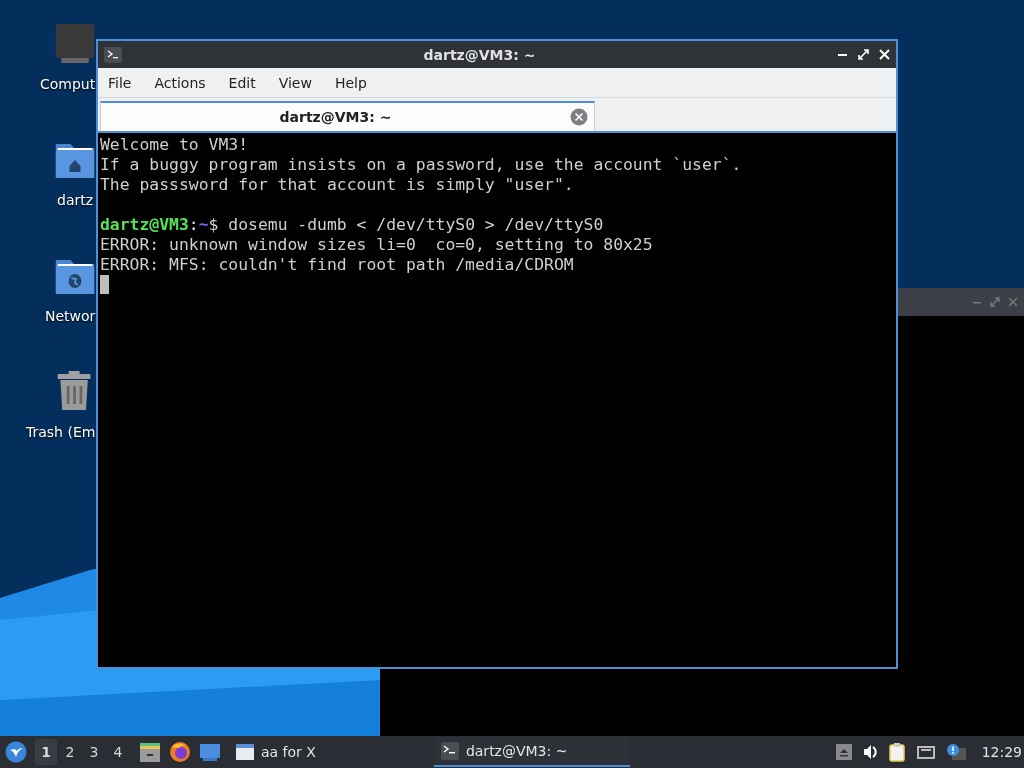 The width and height of the screenshot is (1024, 768). What do you see at coordinates (421, 165) in the screenshot?
I see `terminal-line: If a buggy program insists on a password, use the account `user`.` at bounding box center [421, 165].